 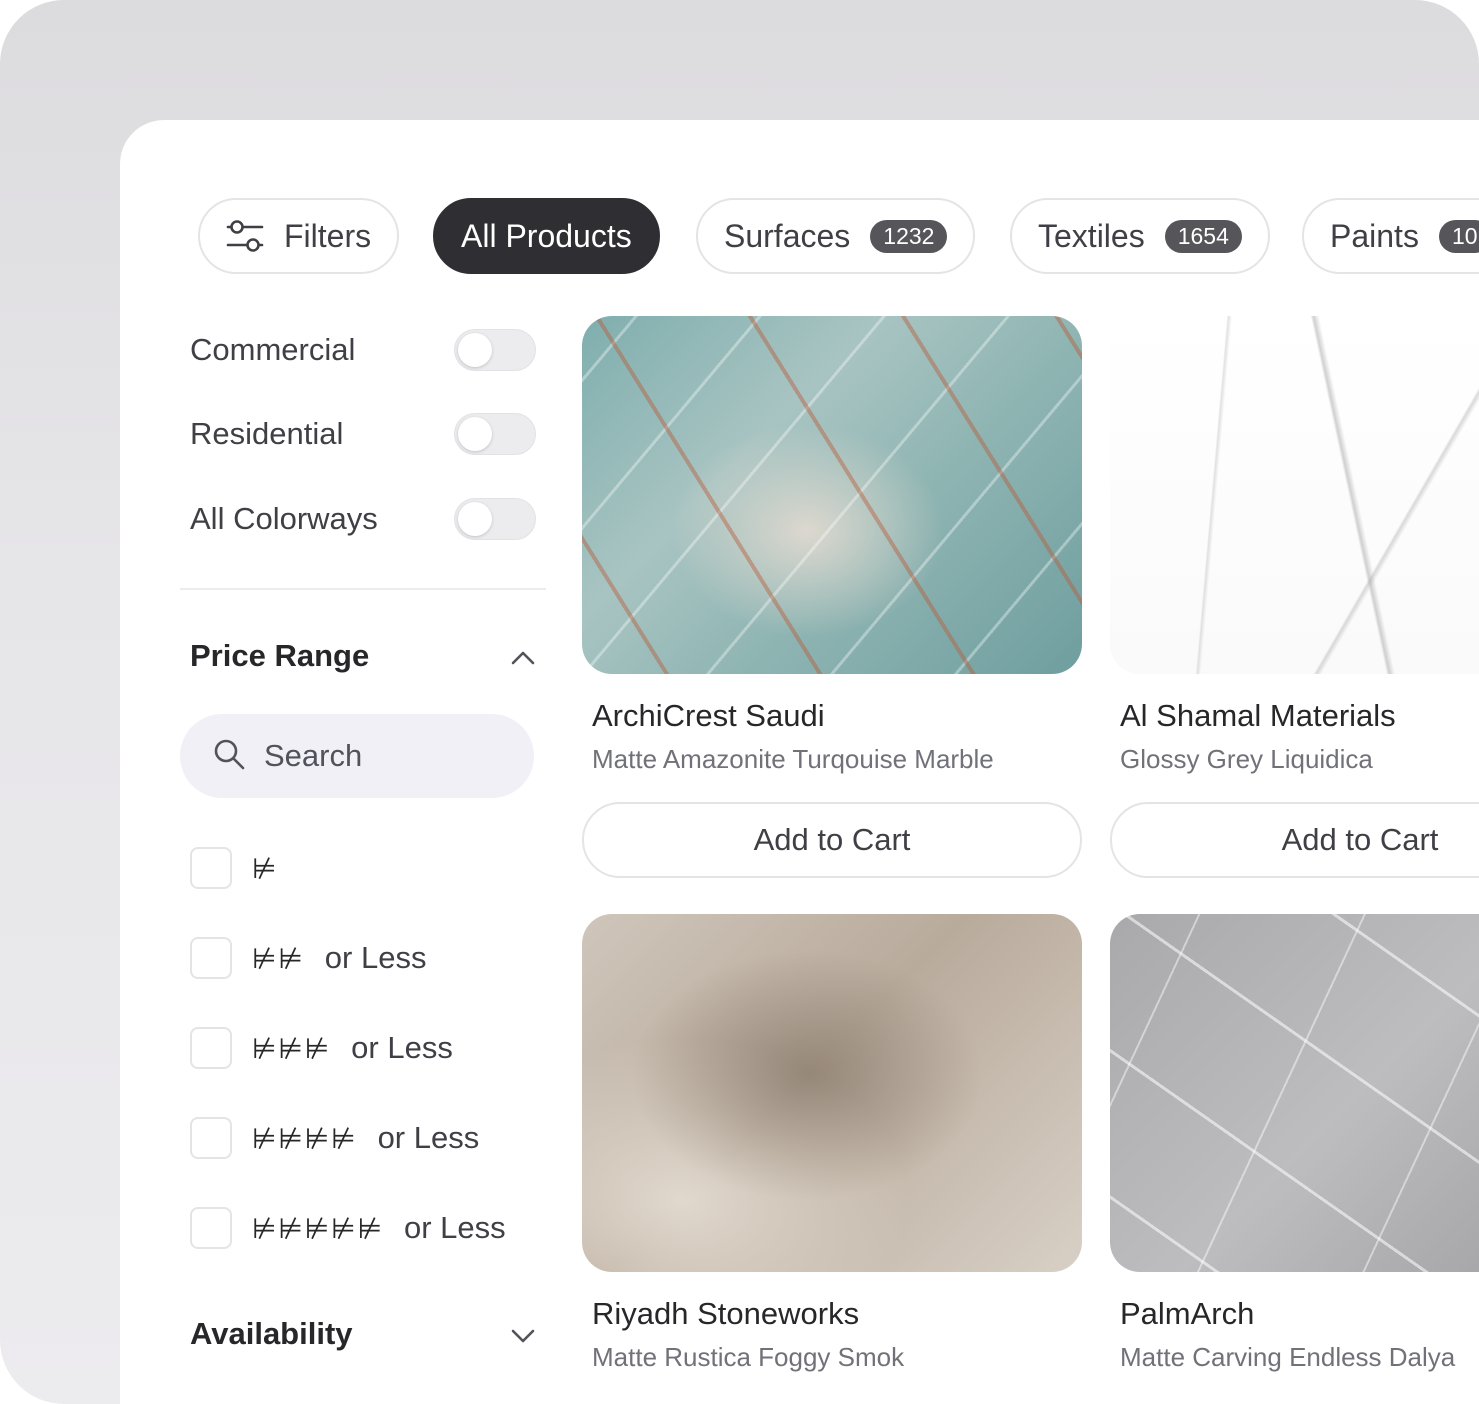 What do you see at coordinates (384, 756) in the screenshot?
I see `price-search-input` at bounding box center [384, 756].